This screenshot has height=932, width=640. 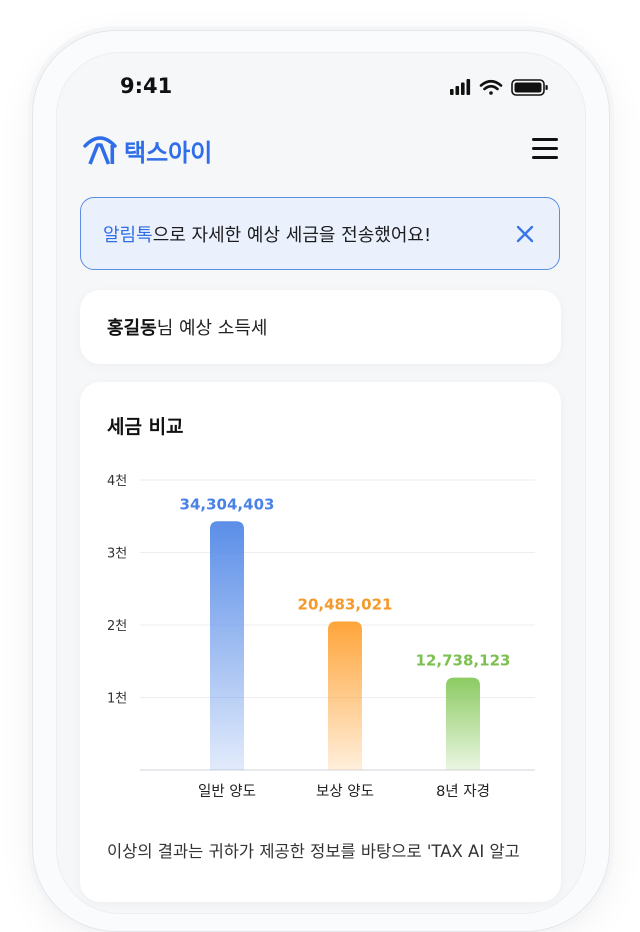 I want to click on banner-highlight: 알림톡, so click(x=128, y=235).